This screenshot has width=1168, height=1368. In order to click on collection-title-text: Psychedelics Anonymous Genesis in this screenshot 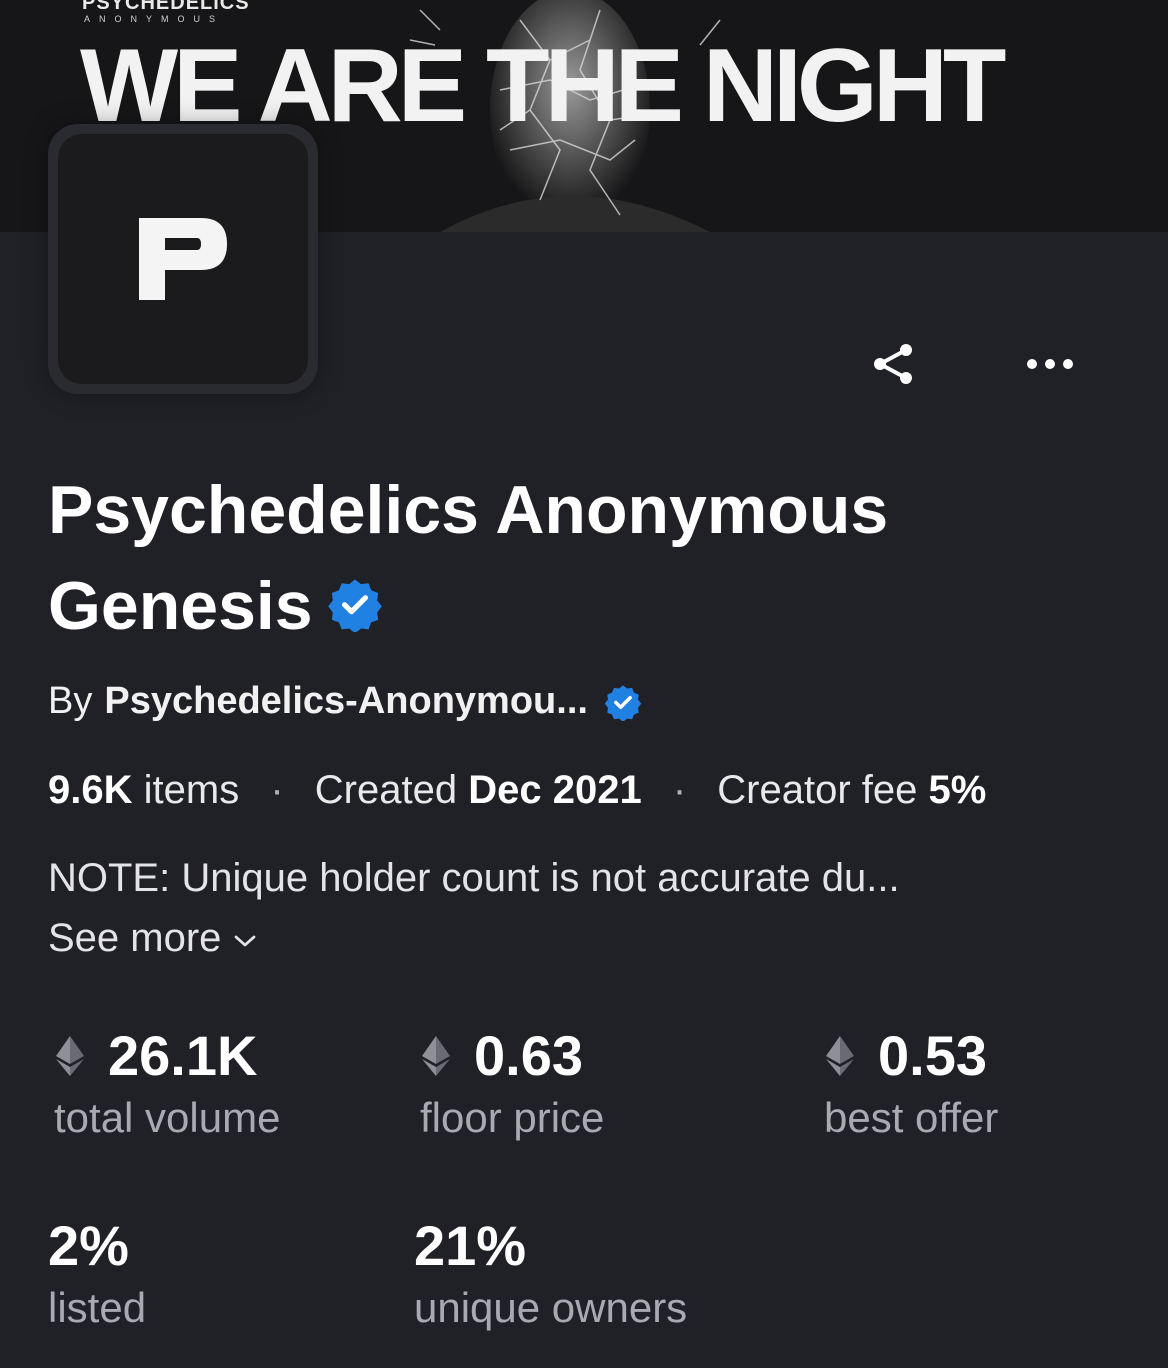, I will do `click(468, 558)`.